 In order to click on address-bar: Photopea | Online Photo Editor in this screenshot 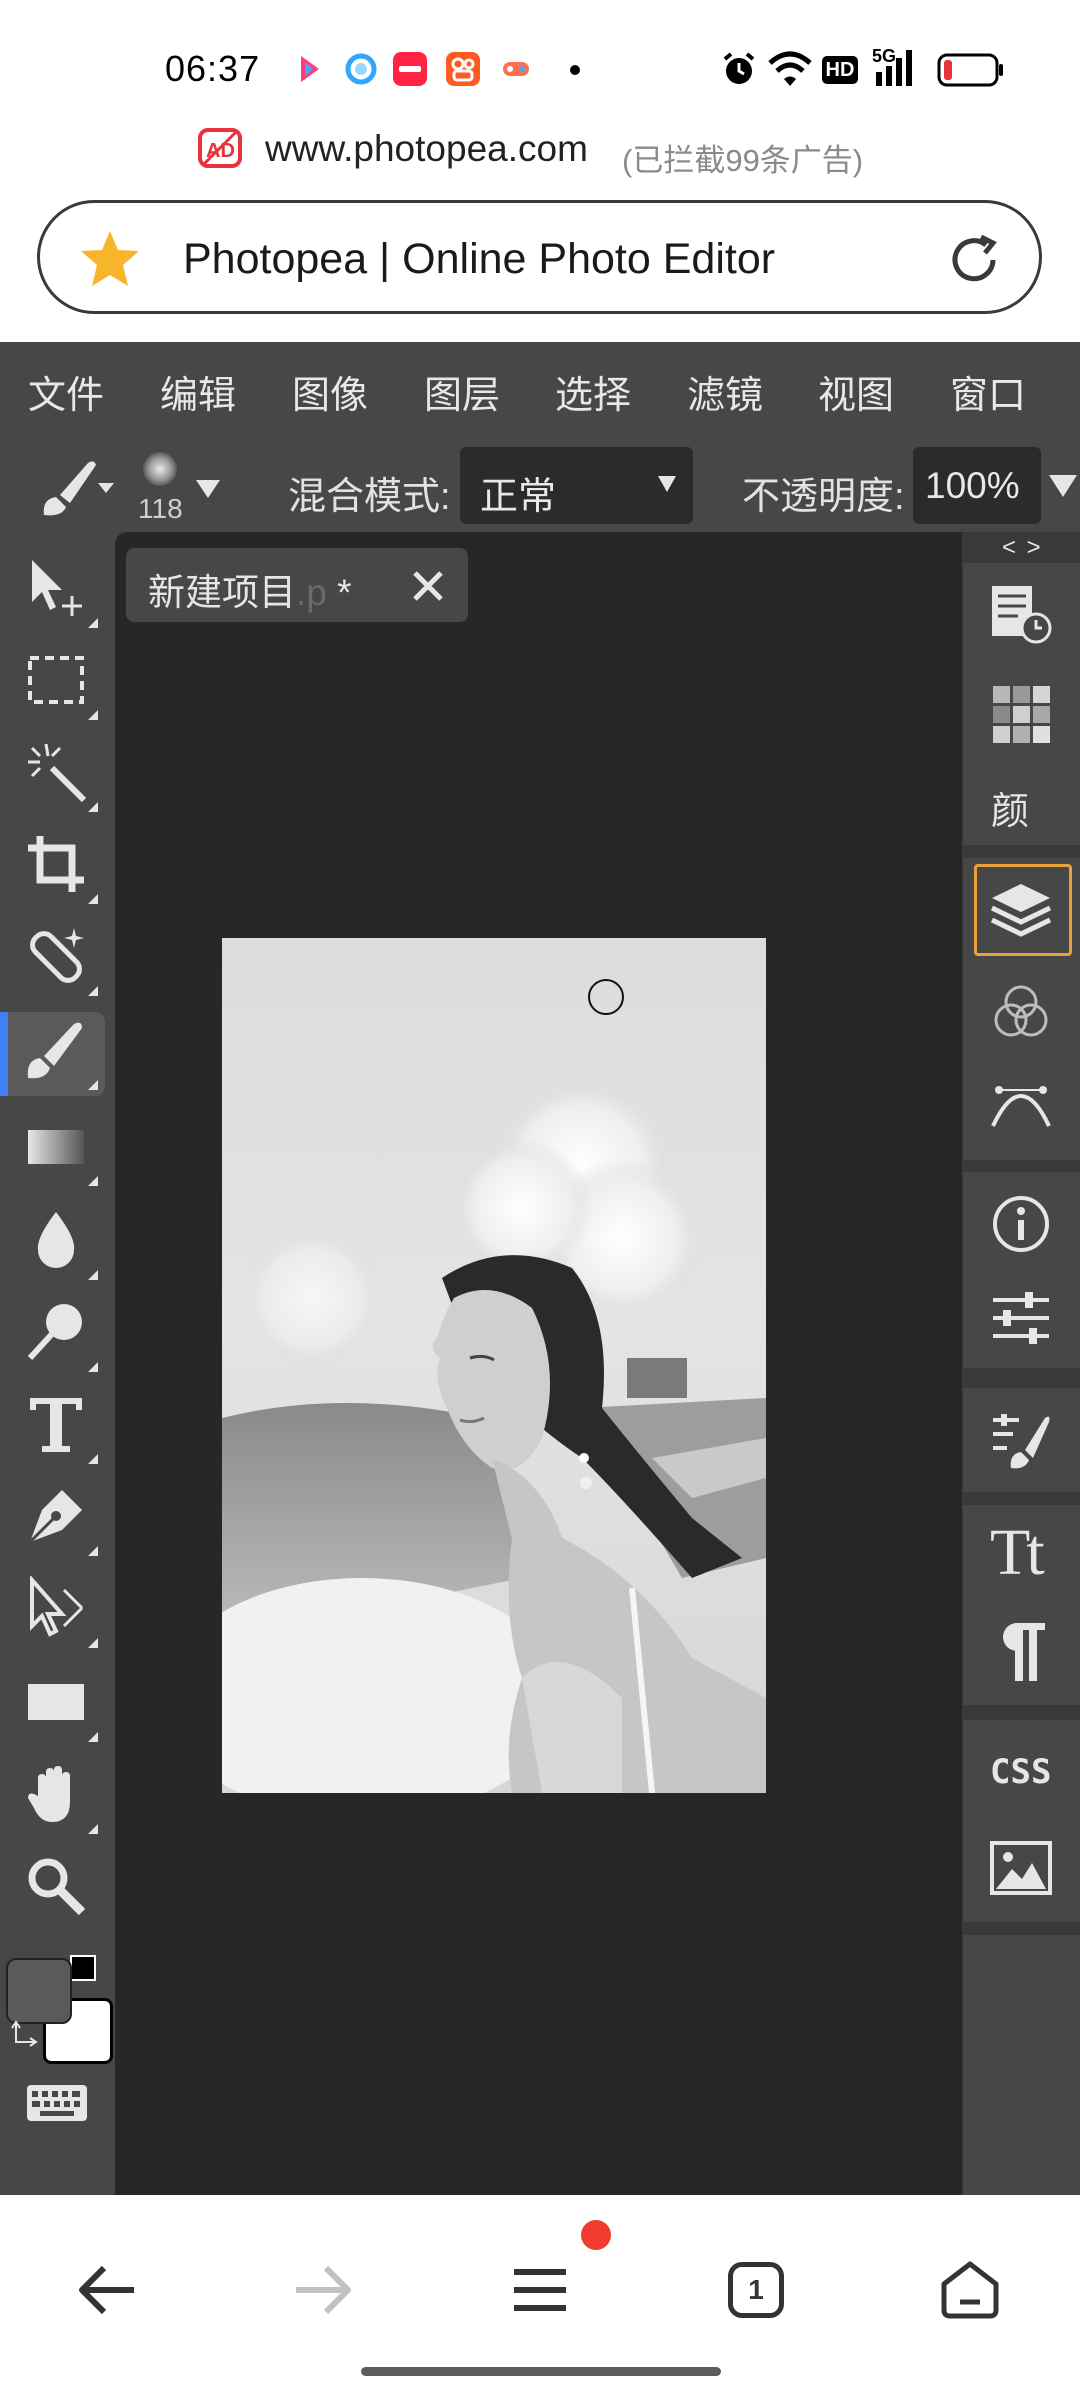, I will do `click(539, 257)`.